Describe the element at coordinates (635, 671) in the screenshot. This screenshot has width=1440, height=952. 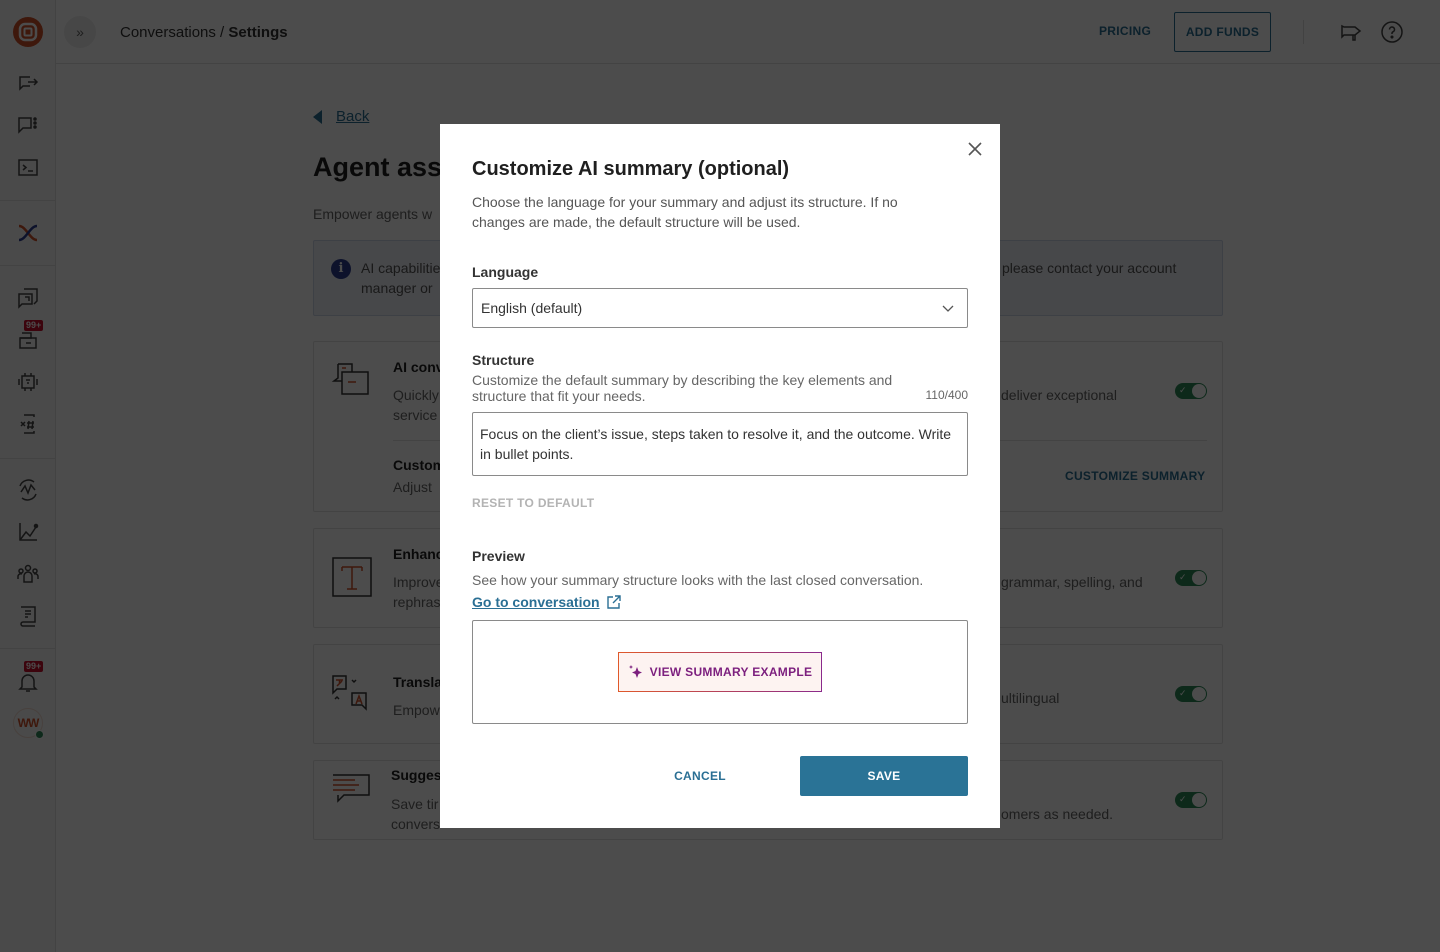
I see `sparkle-icon` at that location.